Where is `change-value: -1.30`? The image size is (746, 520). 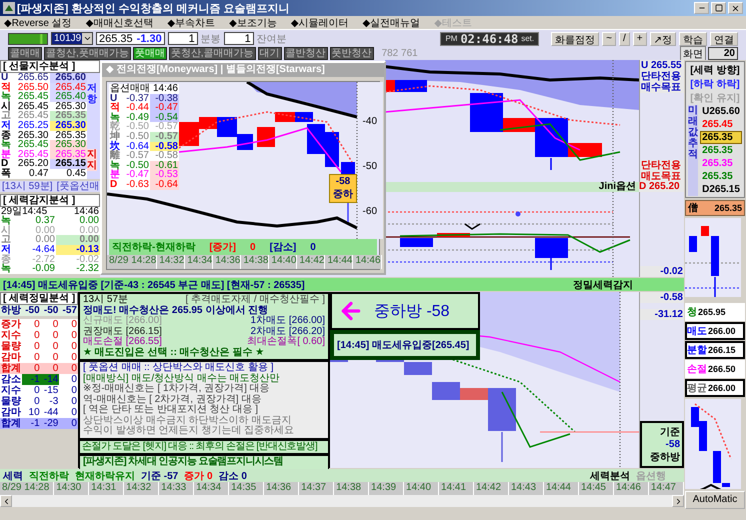 change-value: -1.30 is located at coordinates (149, 38).